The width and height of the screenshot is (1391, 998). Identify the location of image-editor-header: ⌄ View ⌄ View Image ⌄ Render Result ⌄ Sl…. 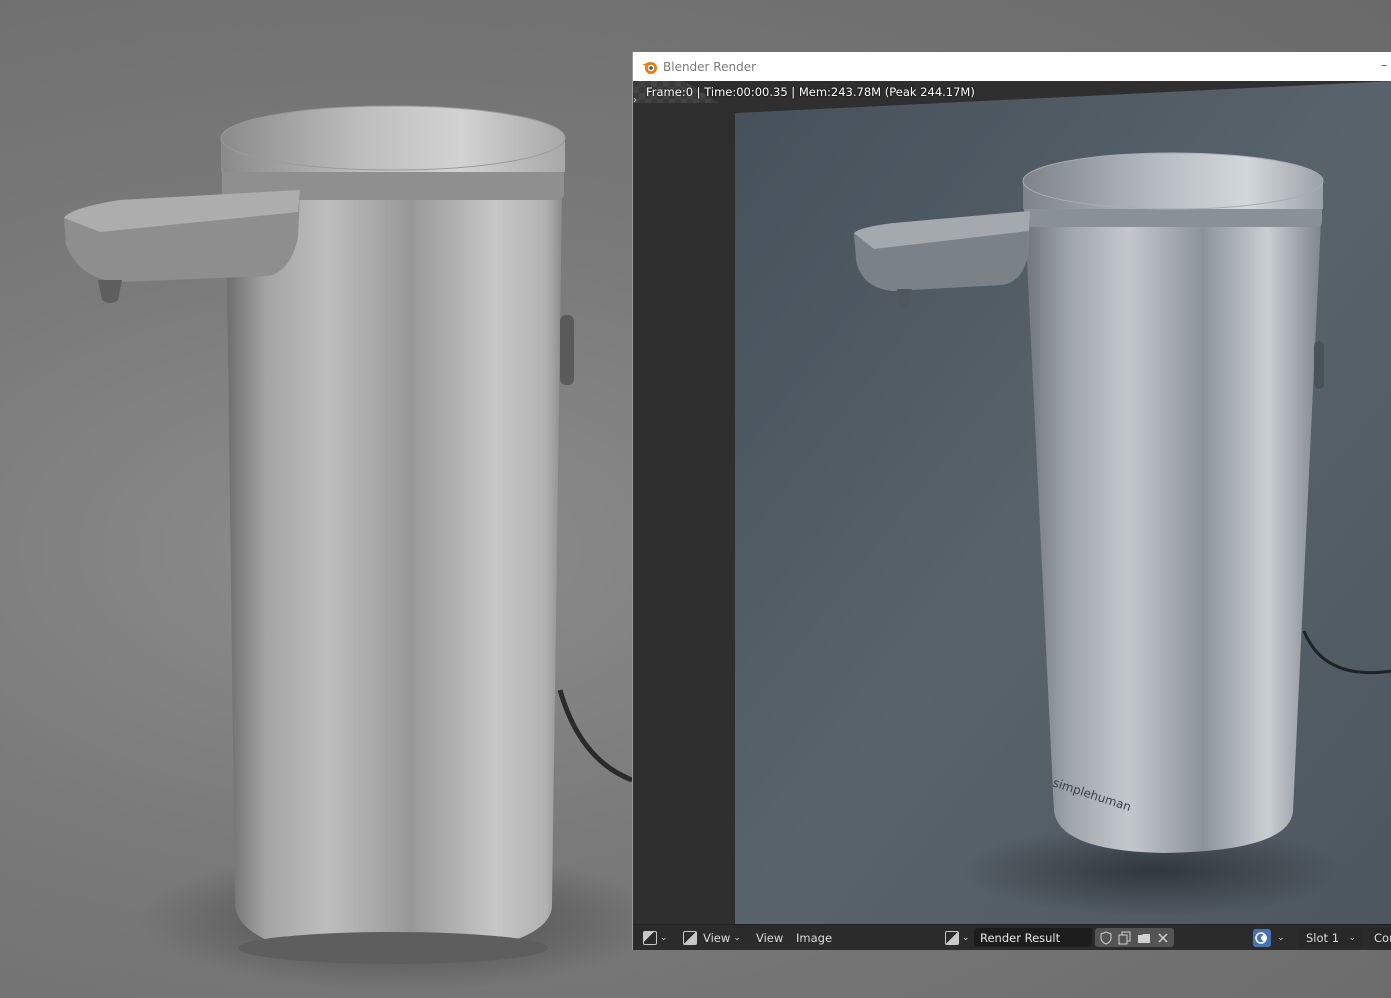
(1012, 937).